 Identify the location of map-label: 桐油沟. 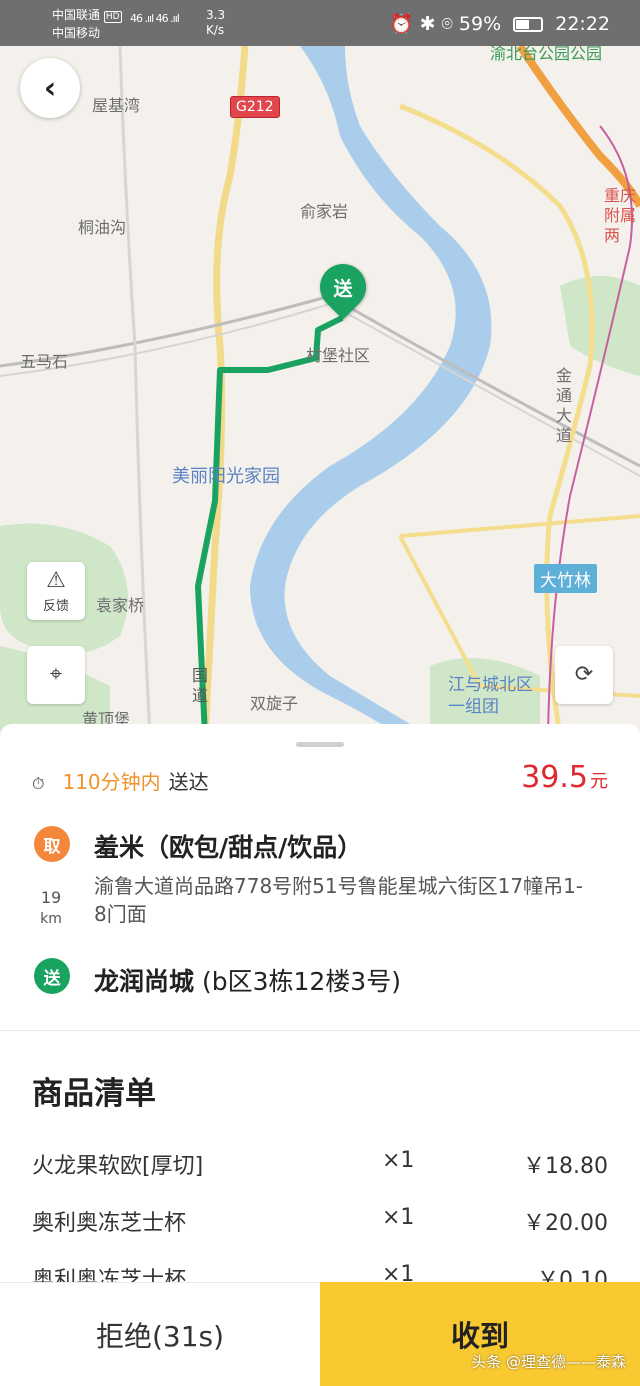
(102, 227).